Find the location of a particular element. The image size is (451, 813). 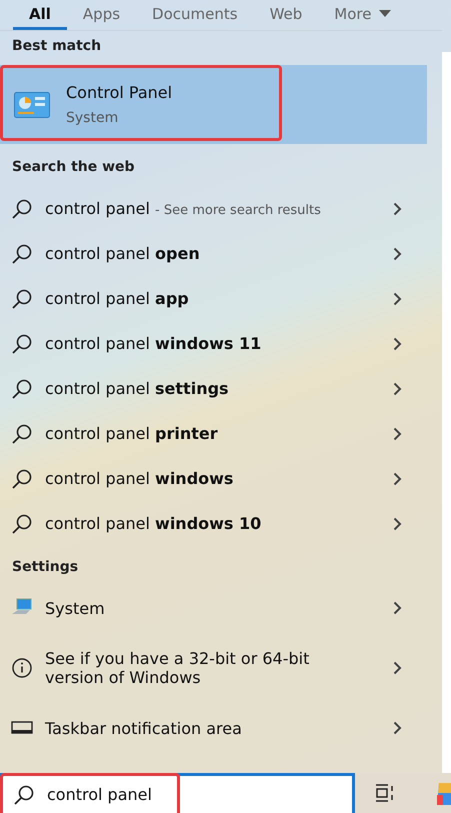

result-subtitle: System is located at coordinates (93, 118).